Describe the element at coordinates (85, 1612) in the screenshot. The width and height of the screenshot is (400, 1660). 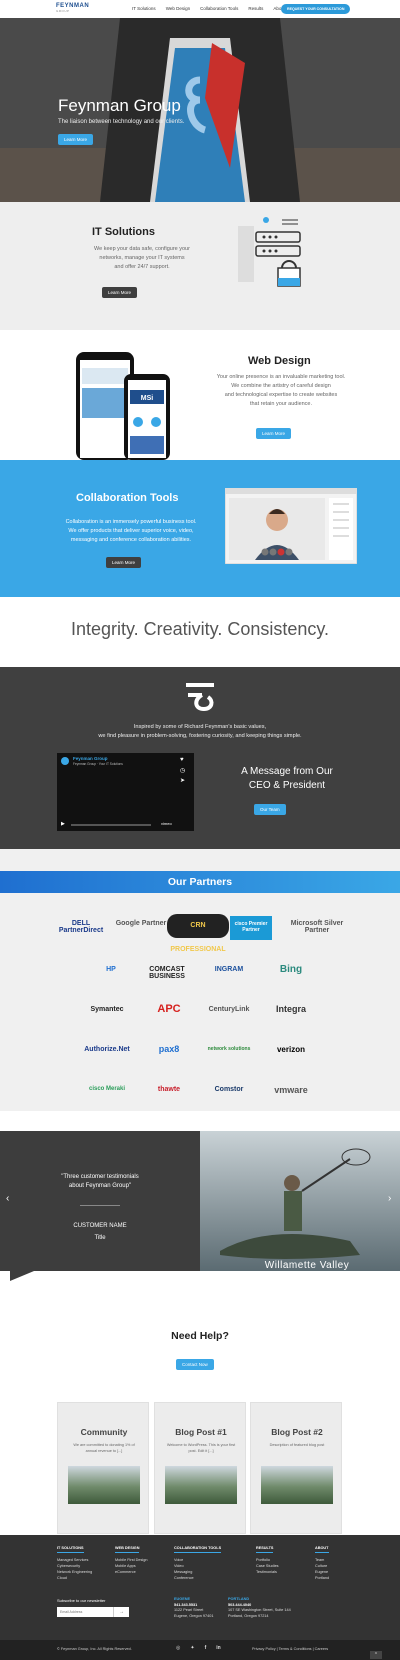
I see `newsletter-email-input` at that location.